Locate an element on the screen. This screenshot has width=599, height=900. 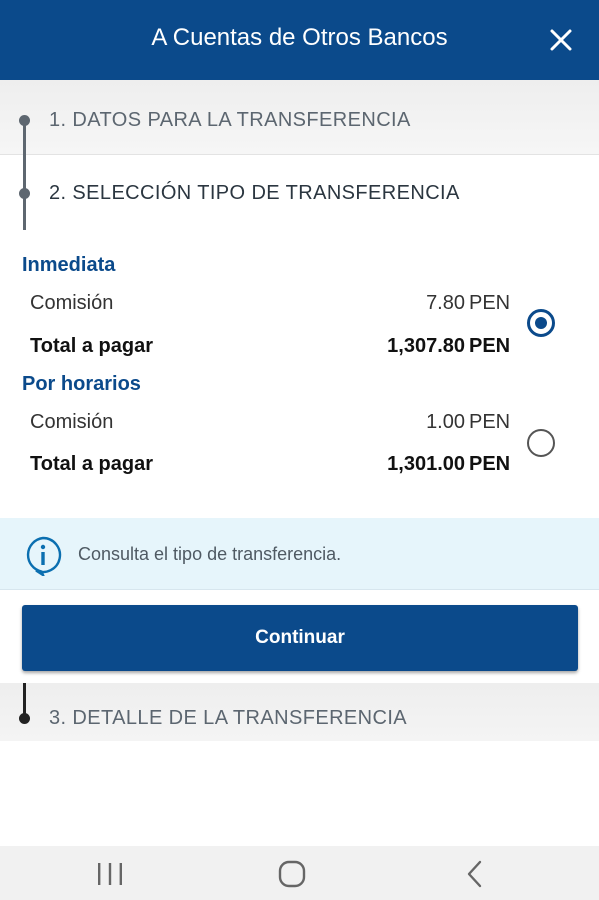
close-icon is located at coordinates (561, 40).